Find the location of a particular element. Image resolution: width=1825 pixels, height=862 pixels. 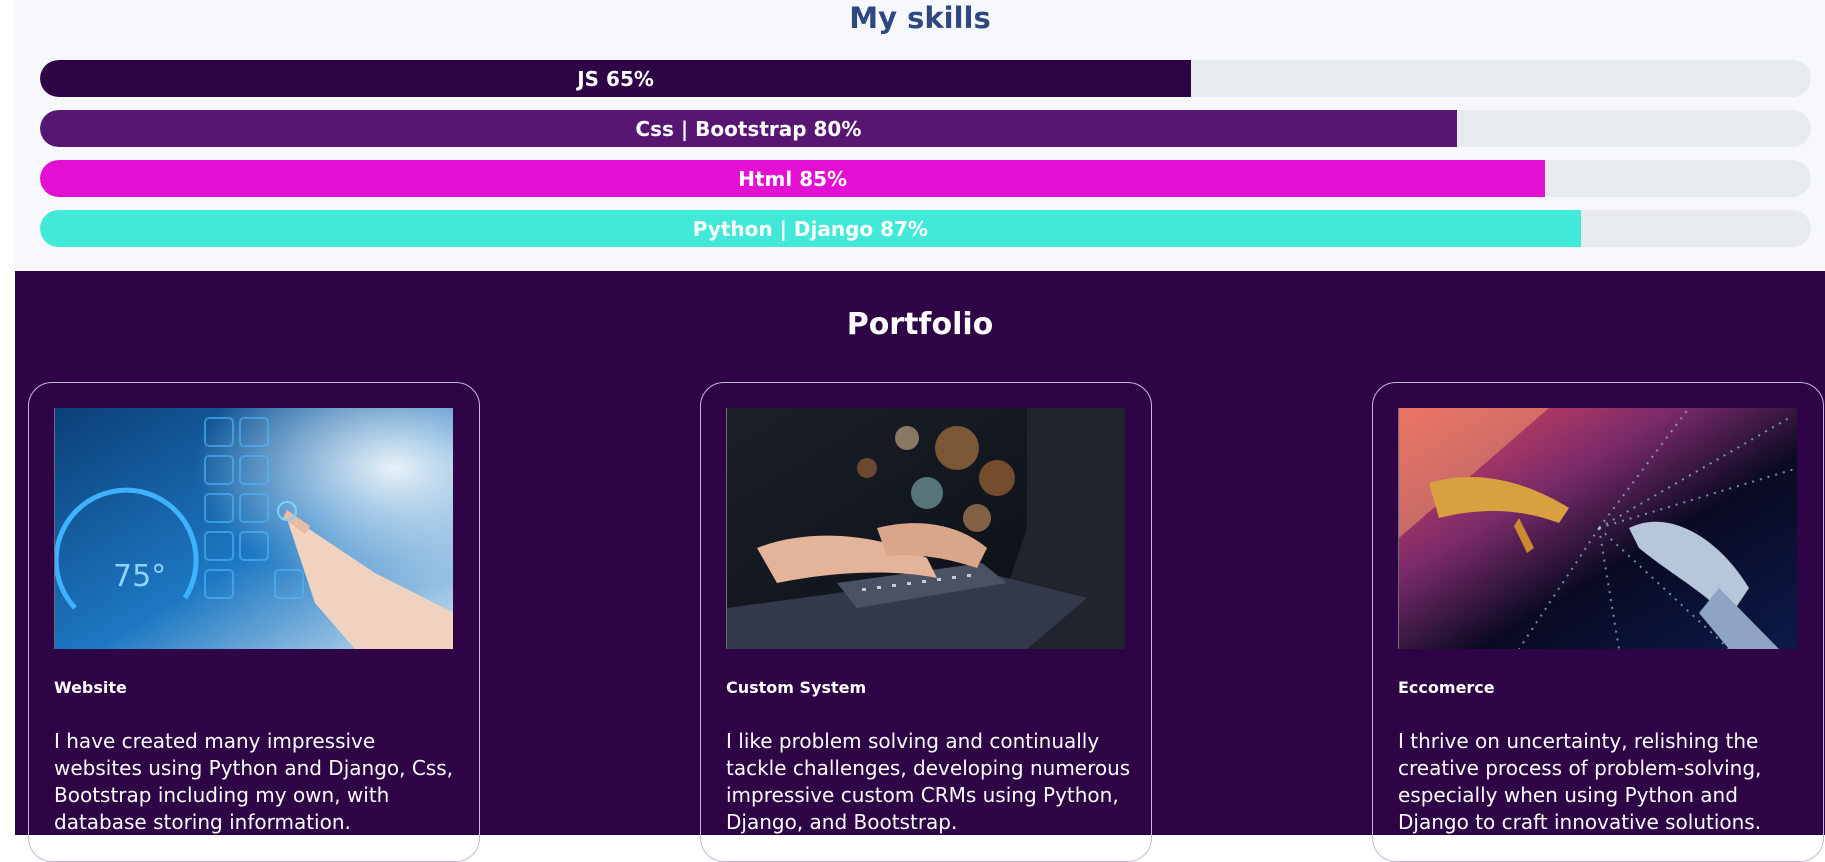

skill-bar-fill: JS 65% is located at coordinates (616, 78).